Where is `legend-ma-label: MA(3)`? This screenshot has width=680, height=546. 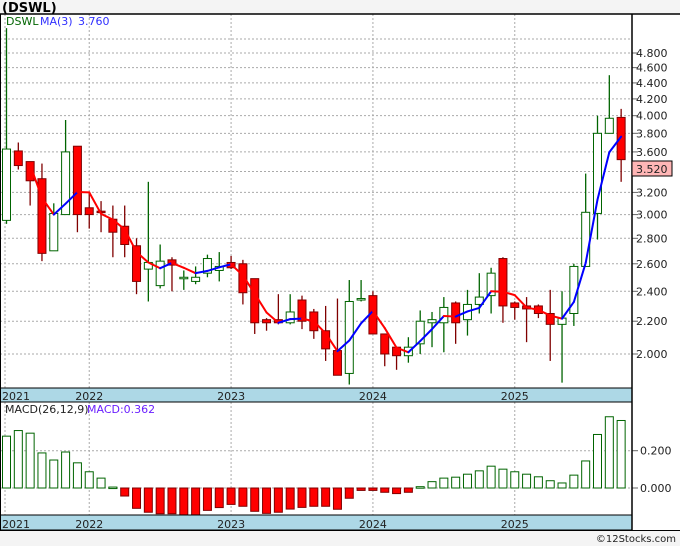 legend-ma-label: MA(3) is located at coordinates (56, 21).